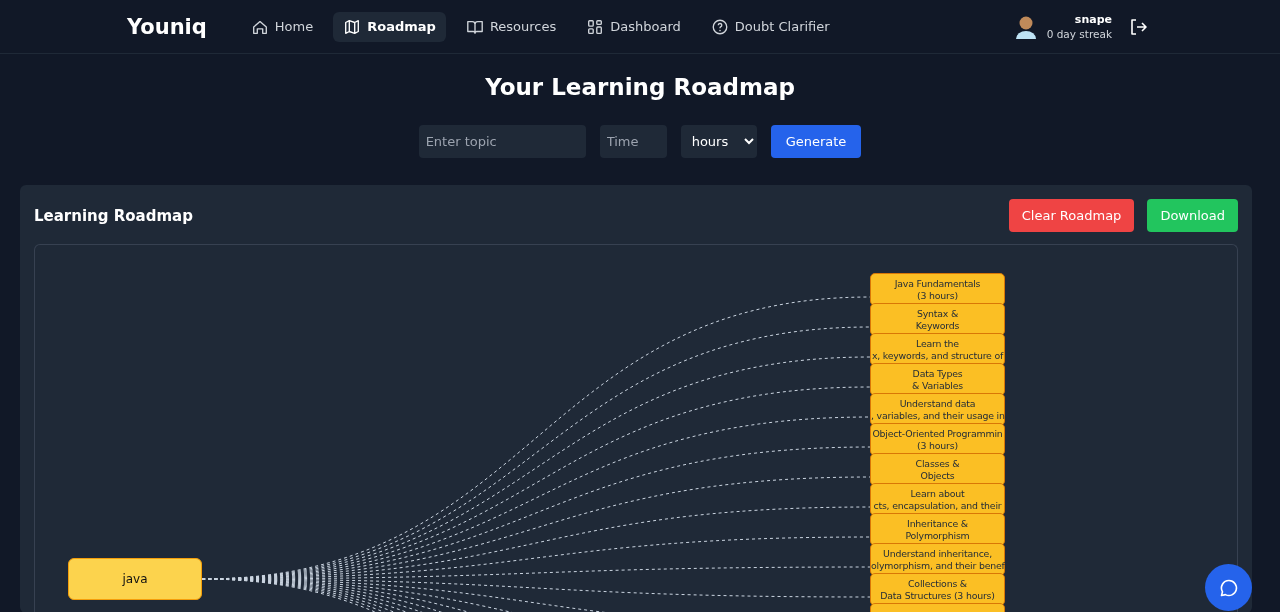 Image resolution: width=1280 pixels, height=612 pixels. What do you see at coordinates (633, 26) in the screenshot?
I see `nav-link: Dashboard` at bounding box center [633, 26].